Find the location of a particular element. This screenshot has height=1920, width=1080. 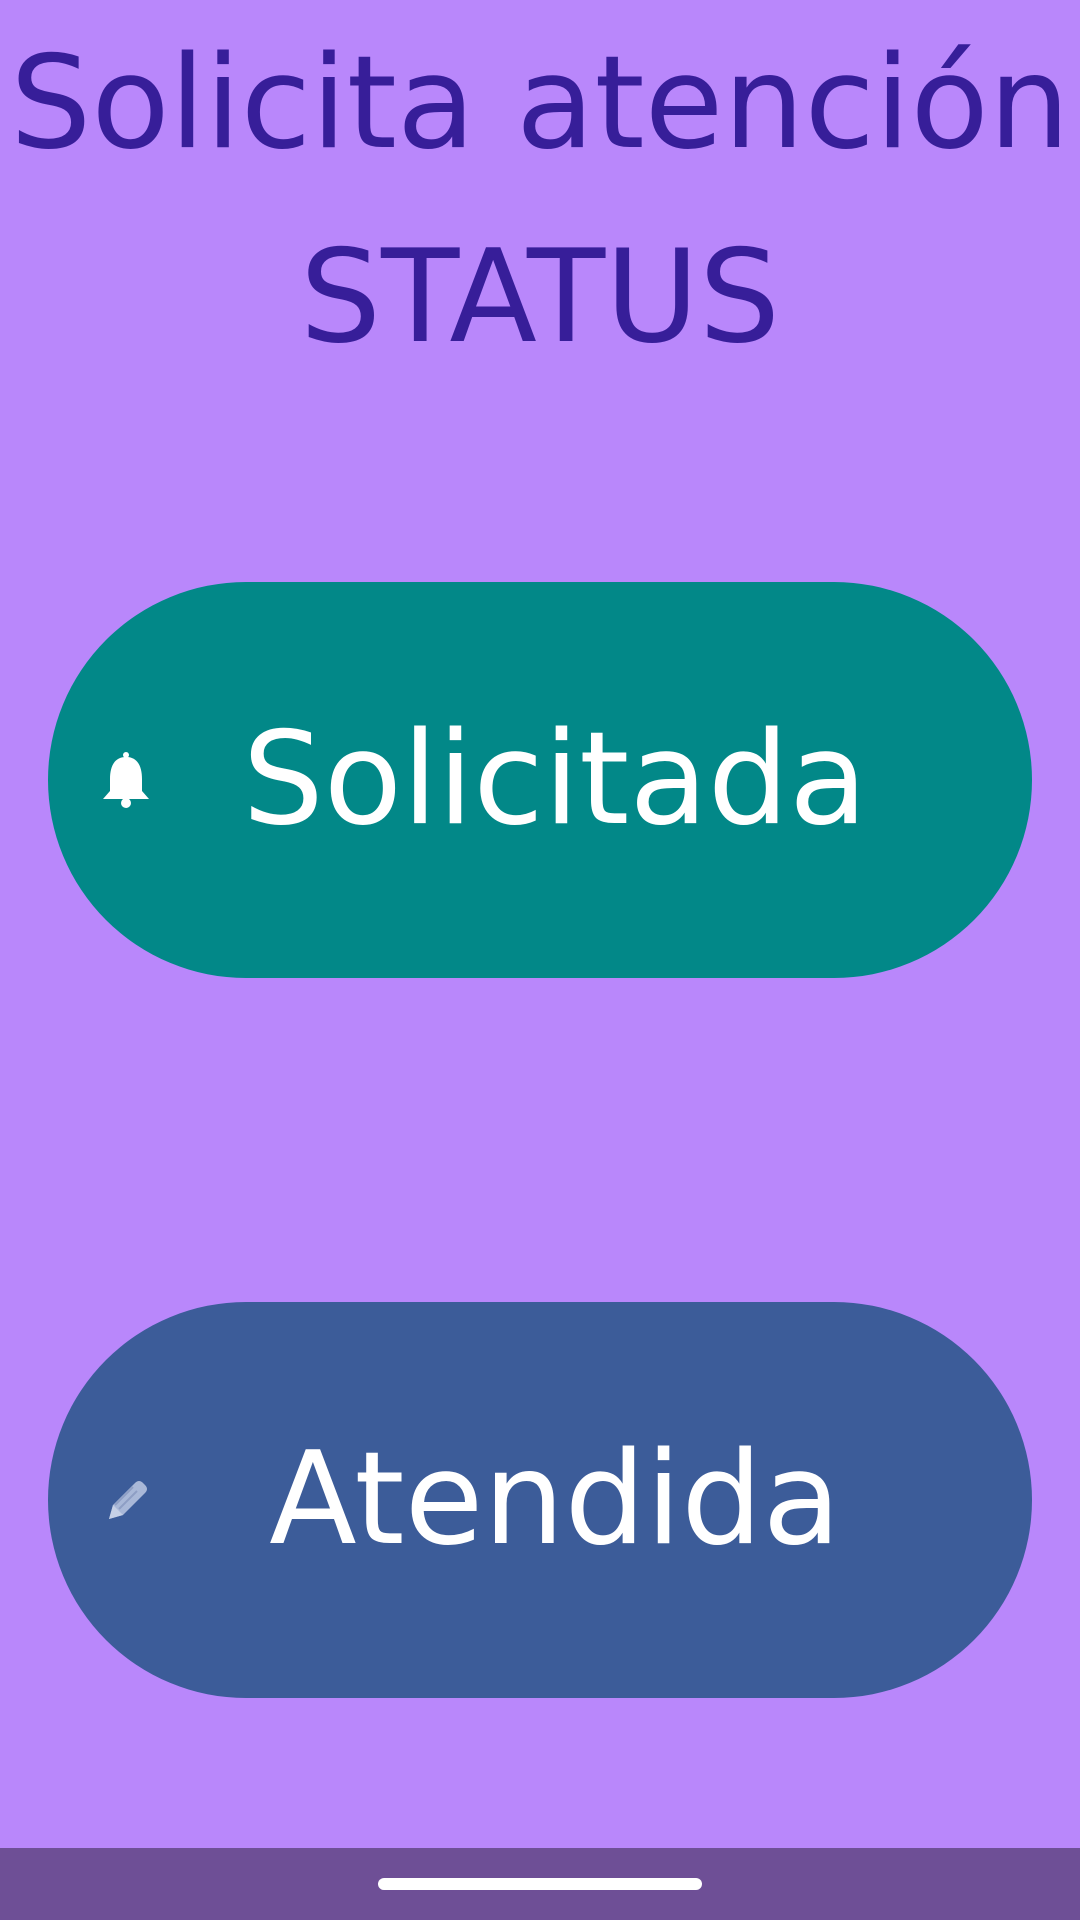

bell-icon is located at coordinates (126, 780).